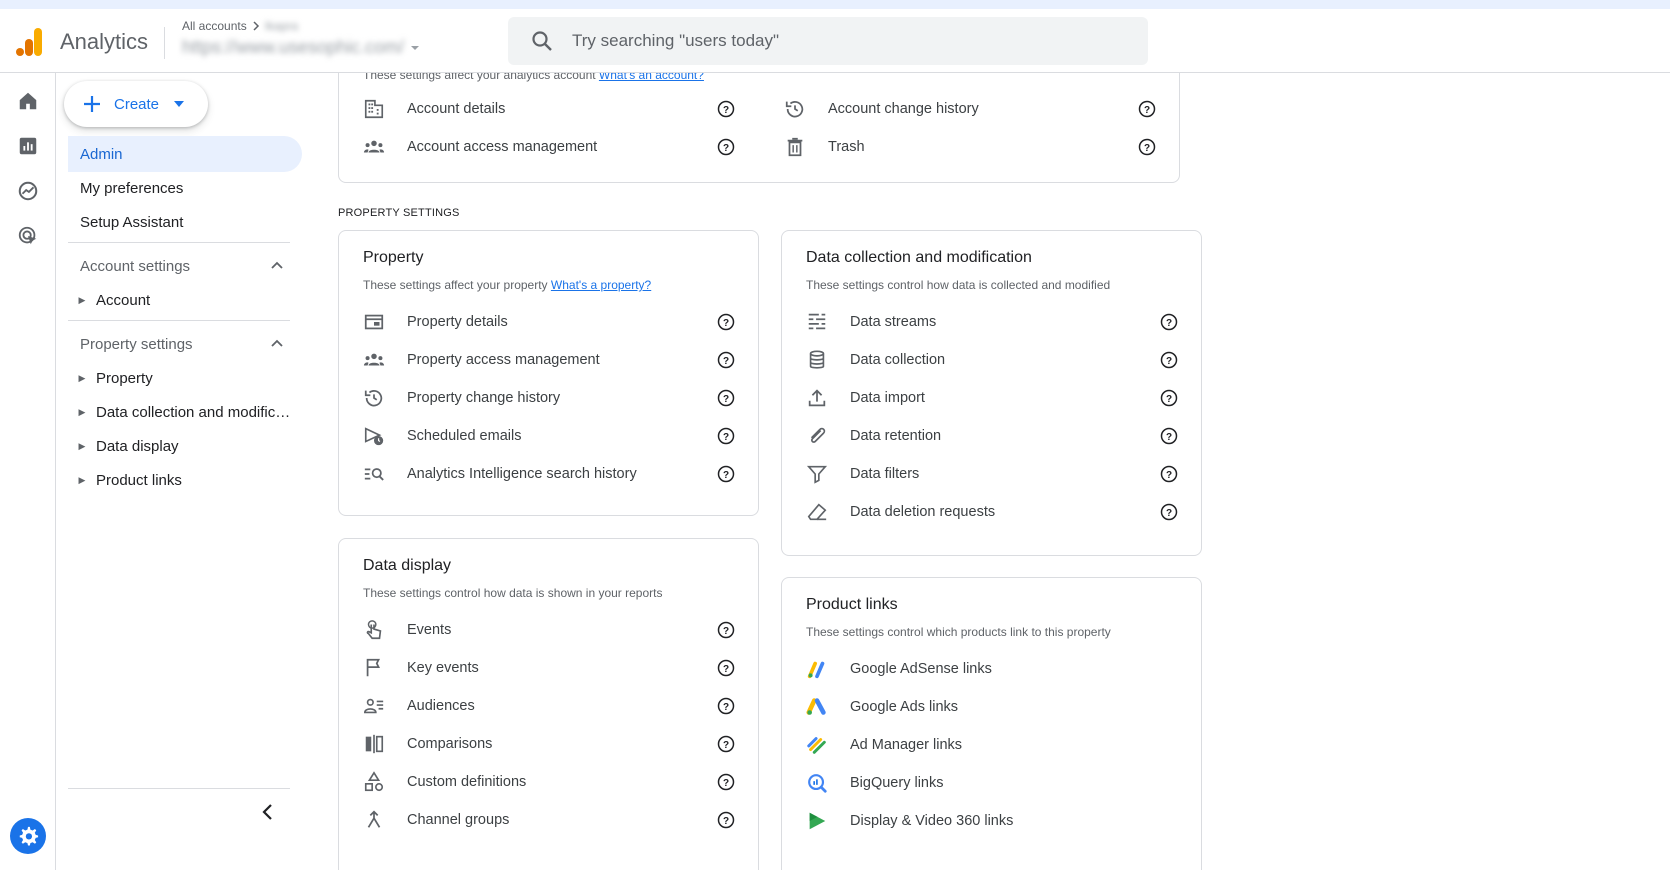 The width and height of the screenshot is (1670, 870). What do you see at coordinates (28, 101) in the screenshot?
I see `home-icon` at bounding box center [28, 101].